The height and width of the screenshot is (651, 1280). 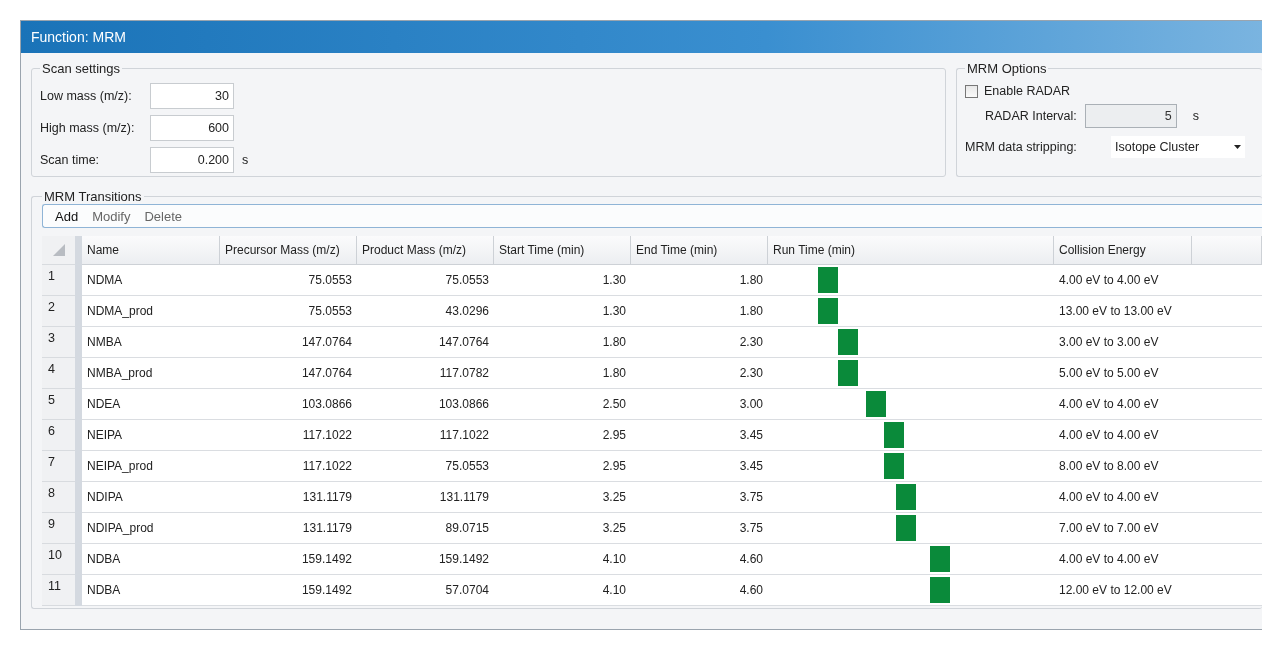 I want to click on table-cell: NDEA, so click(x=151, y=404).